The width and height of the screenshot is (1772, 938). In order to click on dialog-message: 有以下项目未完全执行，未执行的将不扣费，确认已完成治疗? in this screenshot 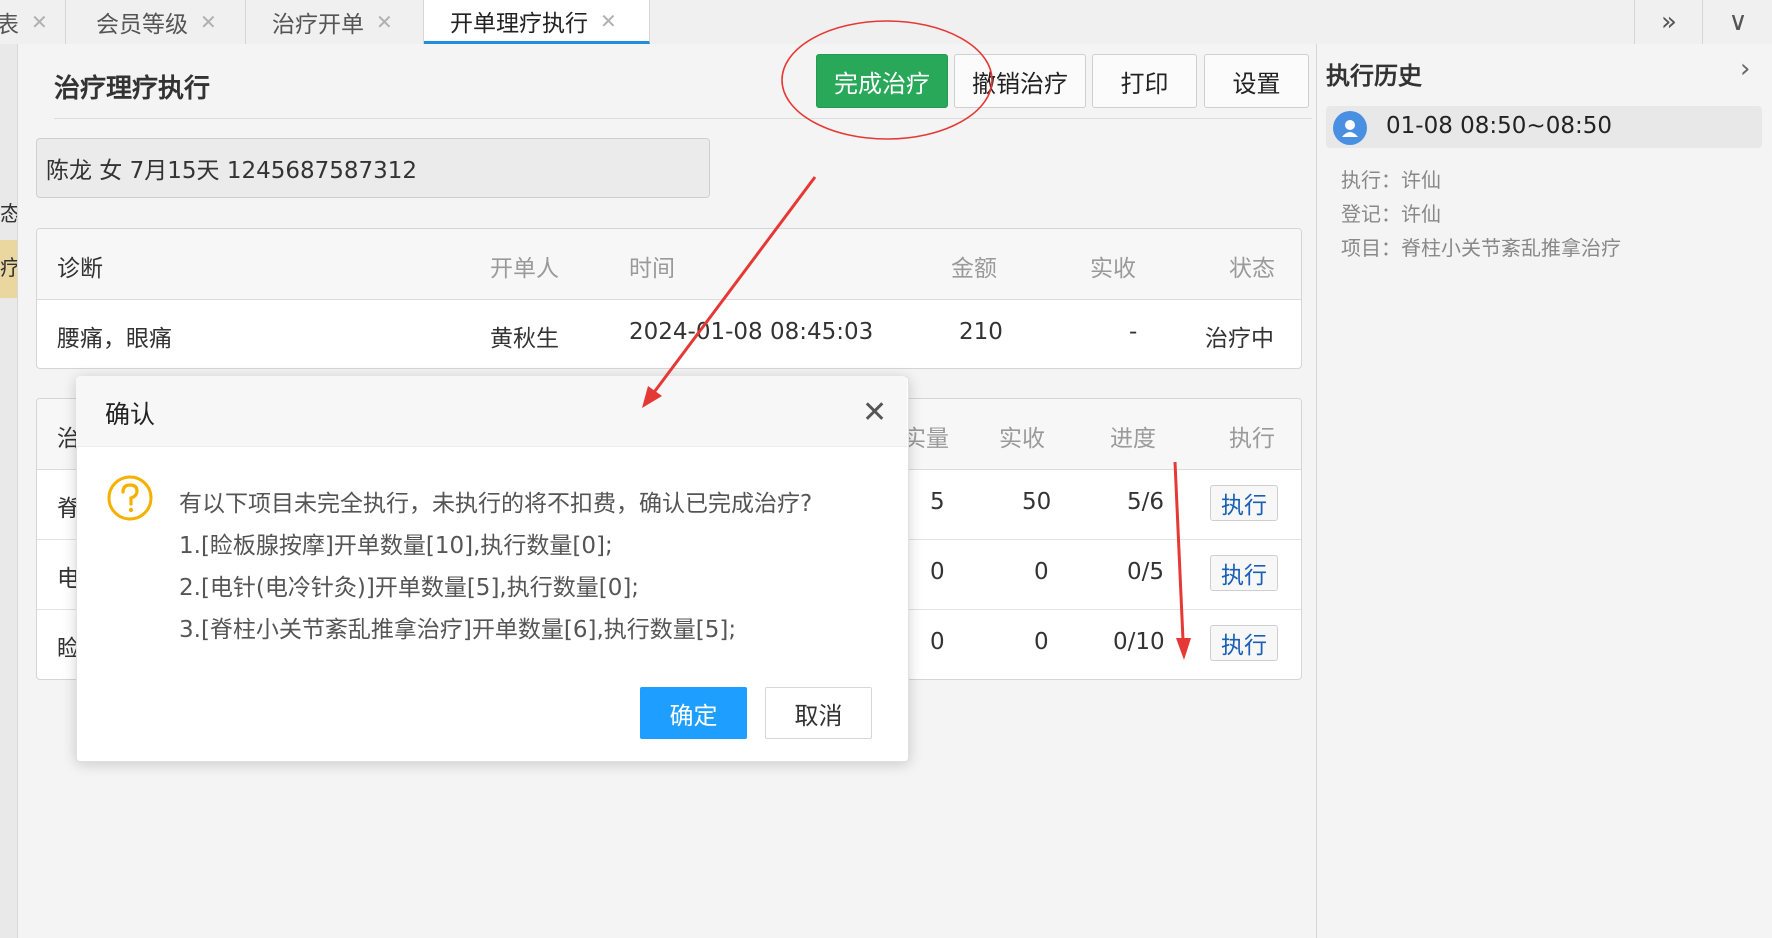, I will do `click(496, 504)`.